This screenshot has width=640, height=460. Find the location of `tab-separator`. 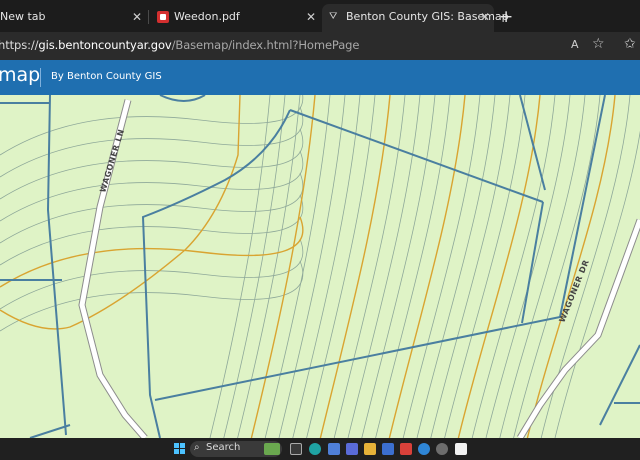

tab-separator is located at coordinates (148, 17).